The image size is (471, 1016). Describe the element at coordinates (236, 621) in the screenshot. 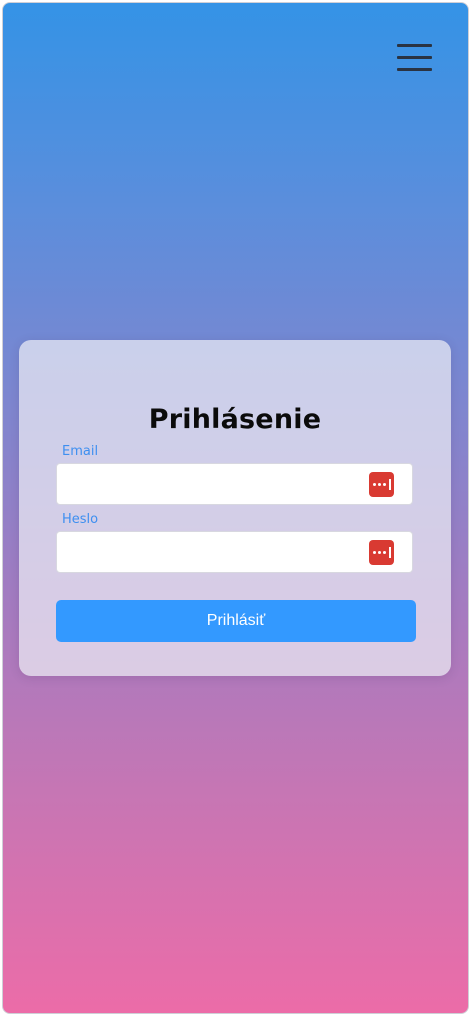

I see `login-button: Prihlásiť` at that location.